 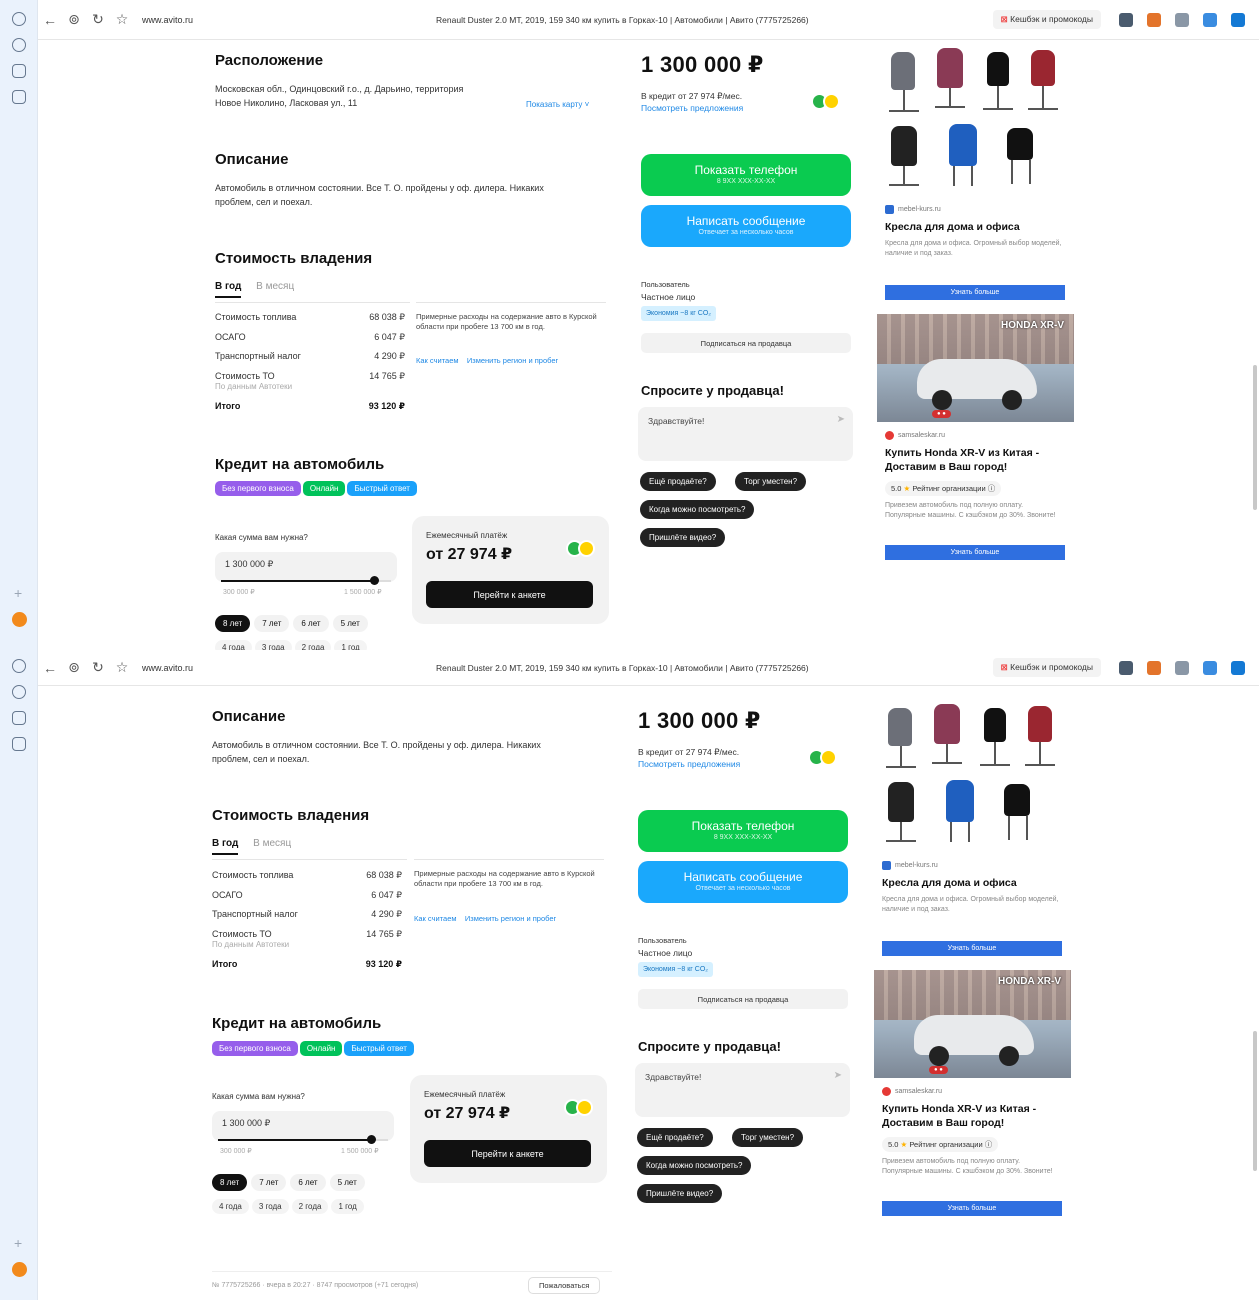 I want to click on report-button: Пожаловаться, so click(x=564, y=1285).